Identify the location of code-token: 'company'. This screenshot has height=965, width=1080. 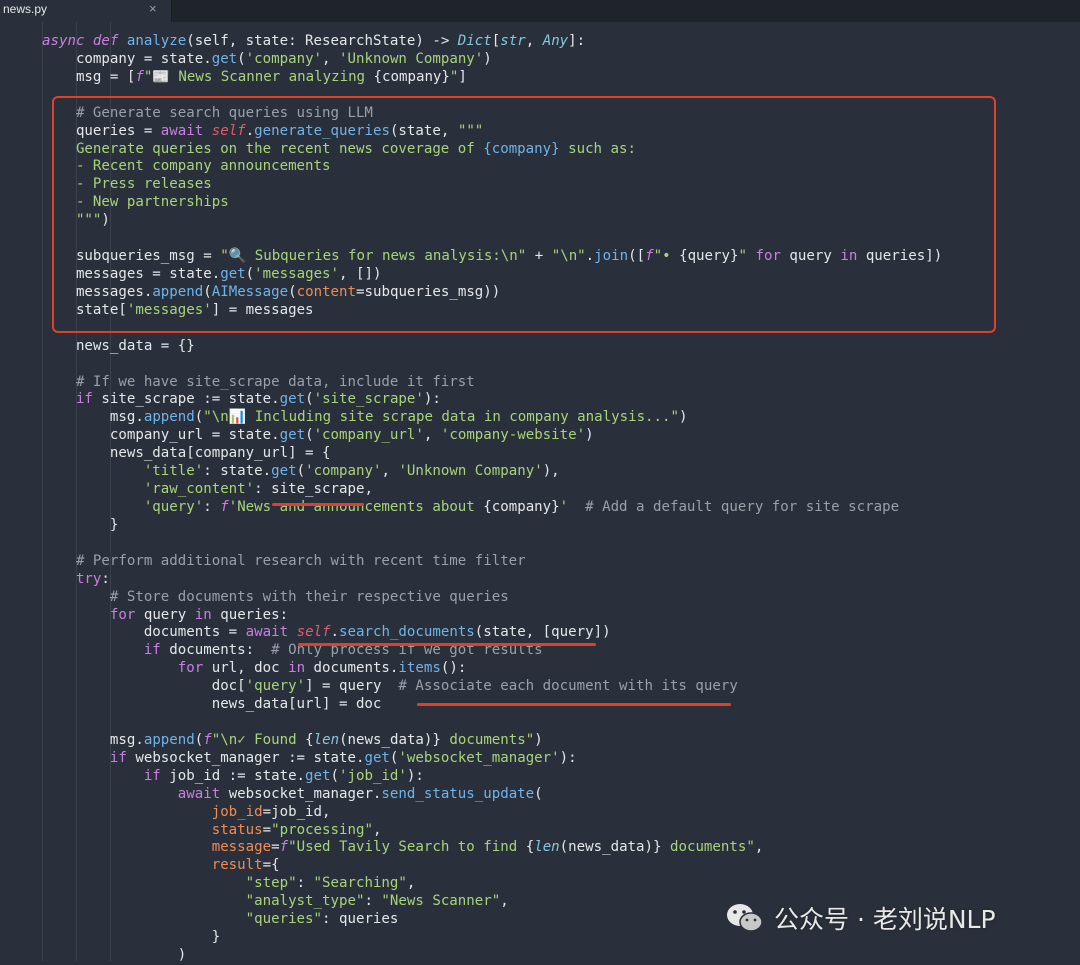
(284, 58).